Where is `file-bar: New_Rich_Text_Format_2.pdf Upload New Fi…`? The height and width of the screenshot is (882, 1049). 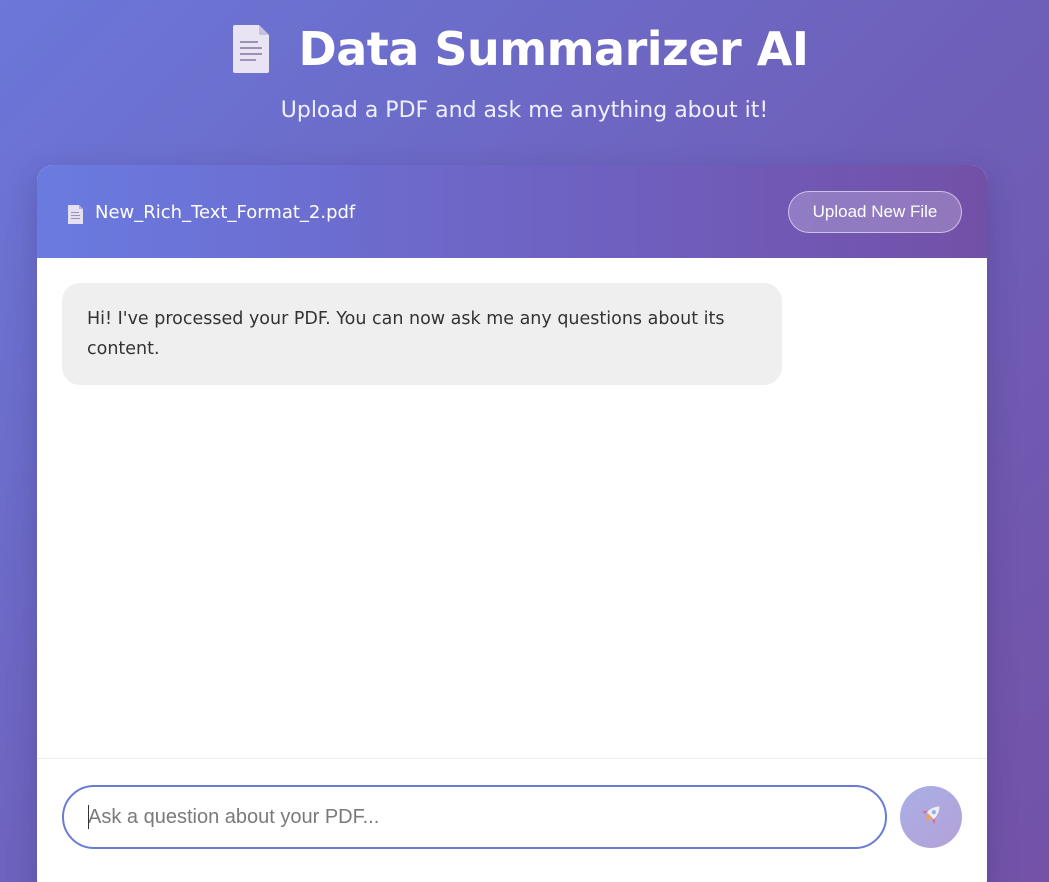 file-bar: New_Rich_Text_Format_2.pdf Upload New Fi… is located at coordinates (512, 211).